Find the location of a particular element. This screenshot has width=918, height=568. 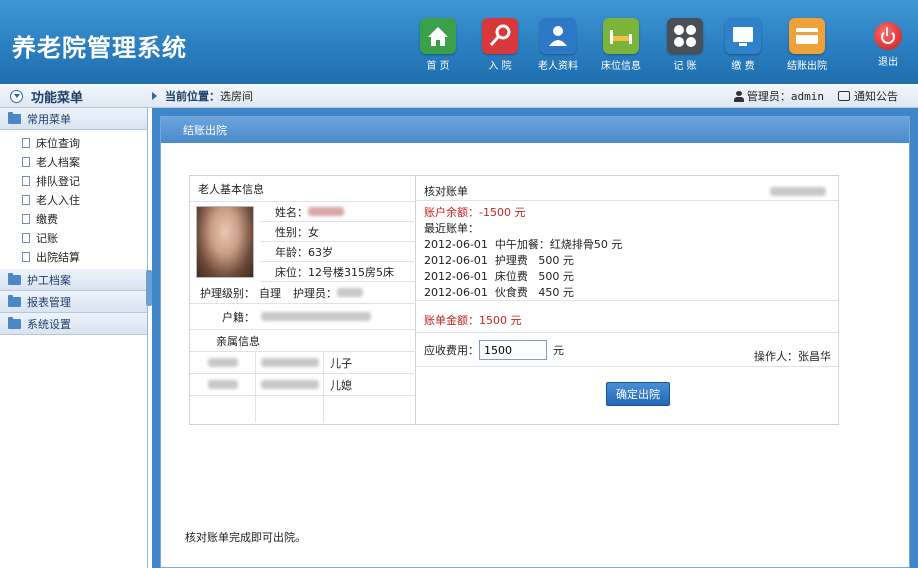

operator-value: 张昌华 is located at coordinates (814, 356).